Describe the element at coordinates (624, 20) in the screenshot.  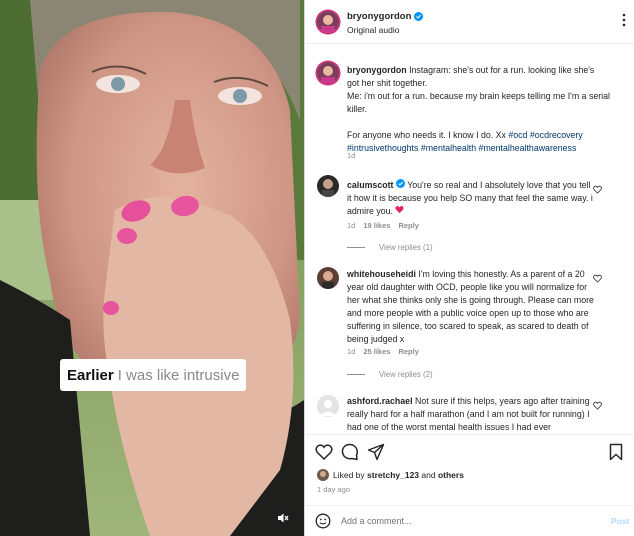
I see `more-options-icon` at that location.